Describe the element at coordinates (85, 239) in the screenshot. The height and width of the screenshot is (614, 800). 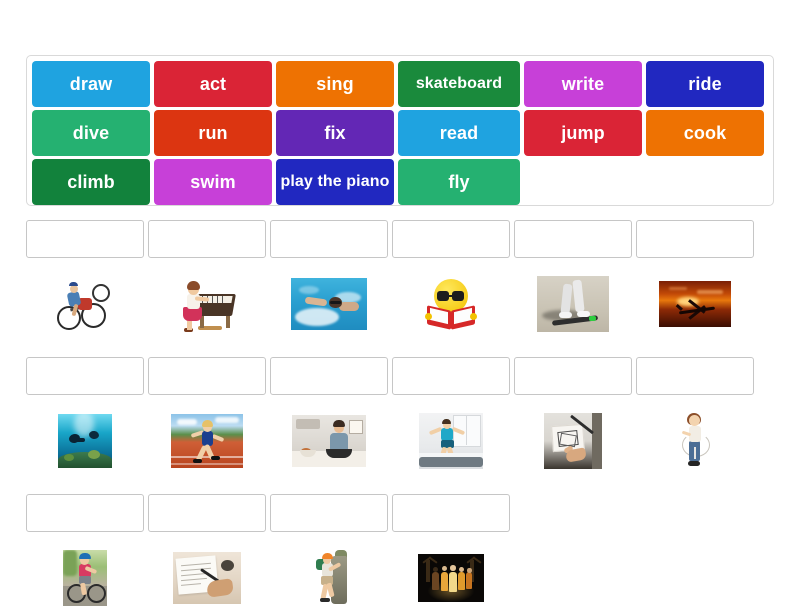
I see `drop-zone-ride-bicycles` at that location.